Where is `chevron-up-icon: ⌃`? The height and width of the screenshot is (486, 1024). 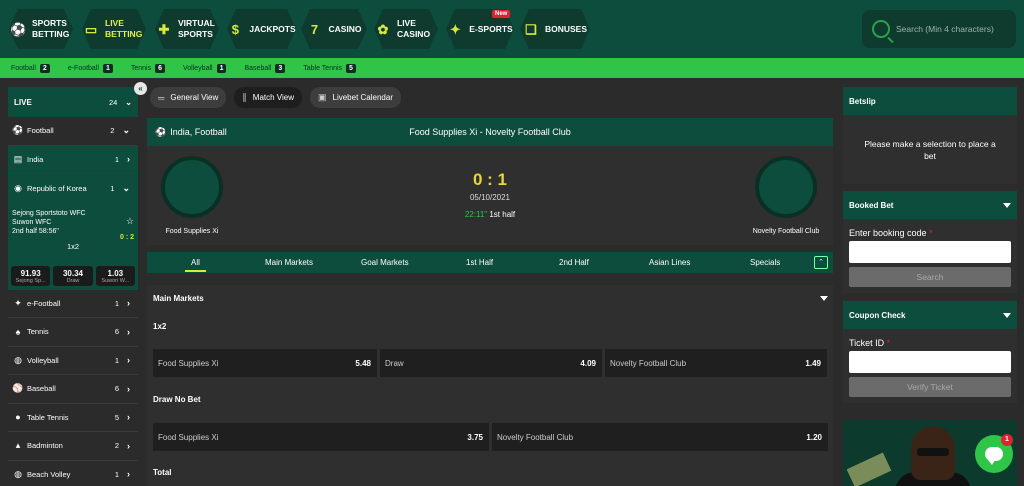 chevron-up-icon: ⌃ is located at coordinates (821, 262).